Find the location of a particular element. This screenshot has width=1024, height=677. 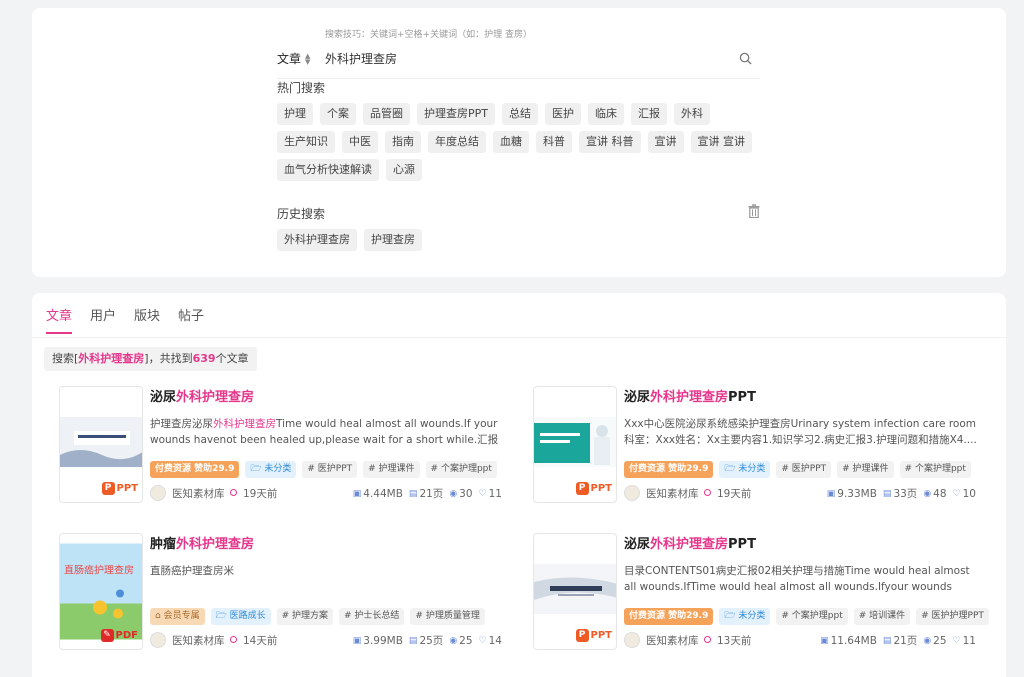

hot-tag: 个案 is located at coordinates (338, 114).